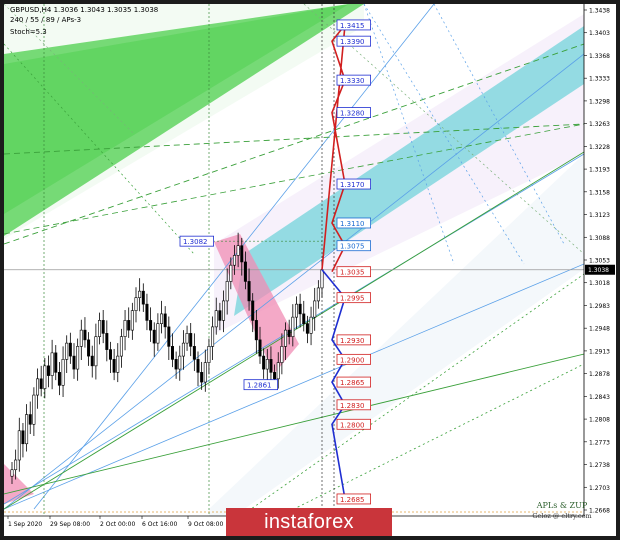 This screenshot has height=540, width=620. Describe the element at coordinates (562, 516) in the screenshot. I see `watermark-subtitle: Geloz @ eltry.com` at that location.